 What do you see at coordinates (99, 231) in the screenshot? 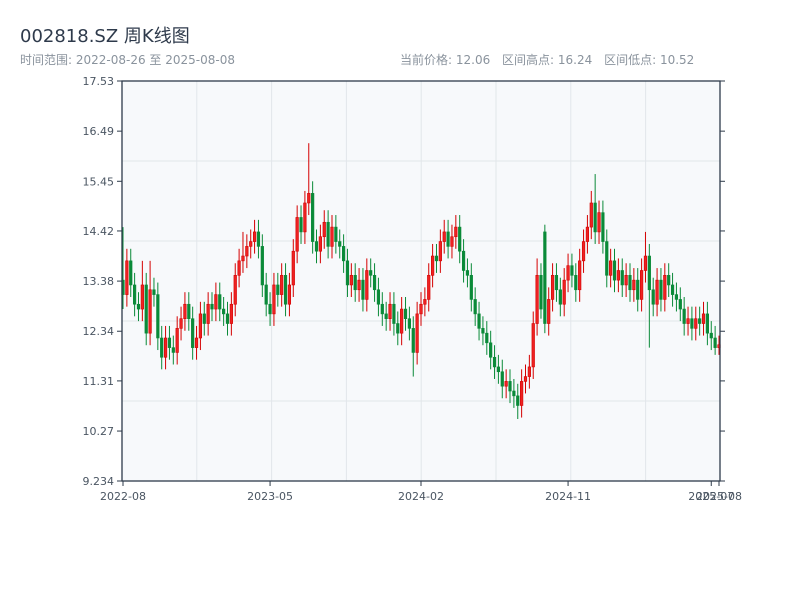
I see `y-tick-label: 14.42` at bounding box center [99, 231].